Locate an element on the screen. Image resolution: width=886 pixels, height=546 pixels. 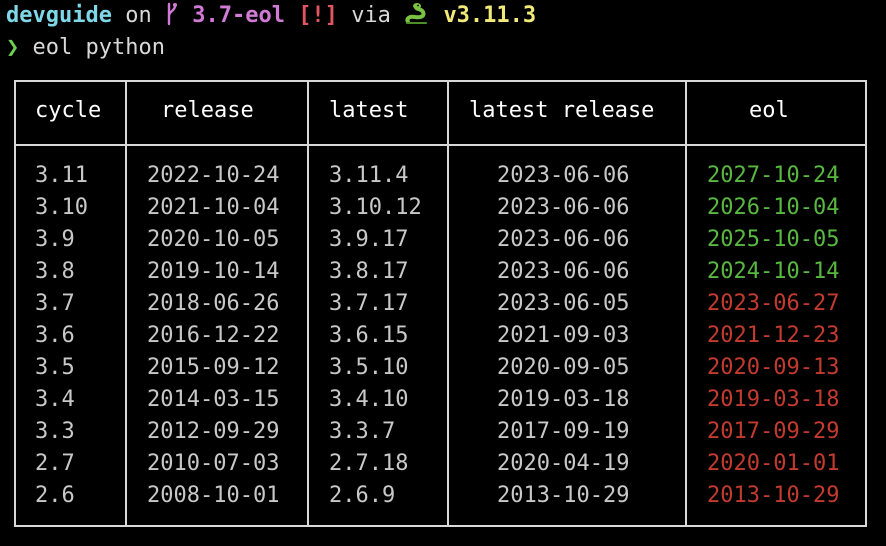
cell-latest: 2.6.9 is located at coordinates (362, 495).